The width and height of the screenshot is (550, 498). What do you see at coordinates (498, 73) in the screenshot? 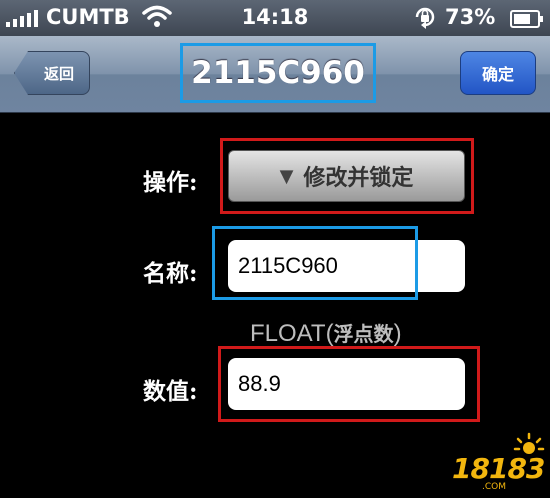
I see `confirm-button: 确定` at bounding box center [498, 73].